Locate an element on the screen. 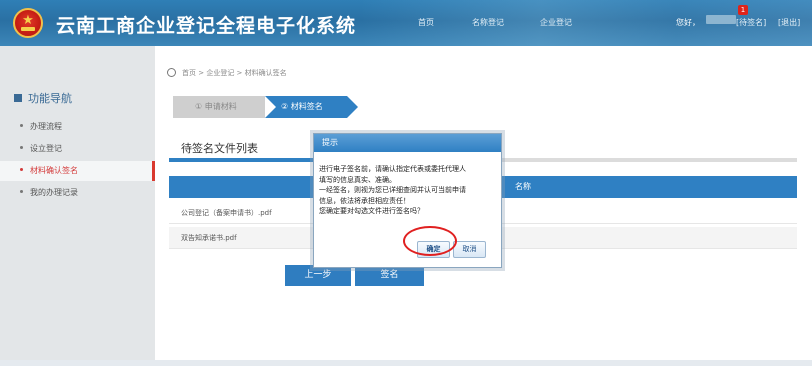  sidebar-item-material-sign: 材料确认签名 is located at coordinates (77, 171).